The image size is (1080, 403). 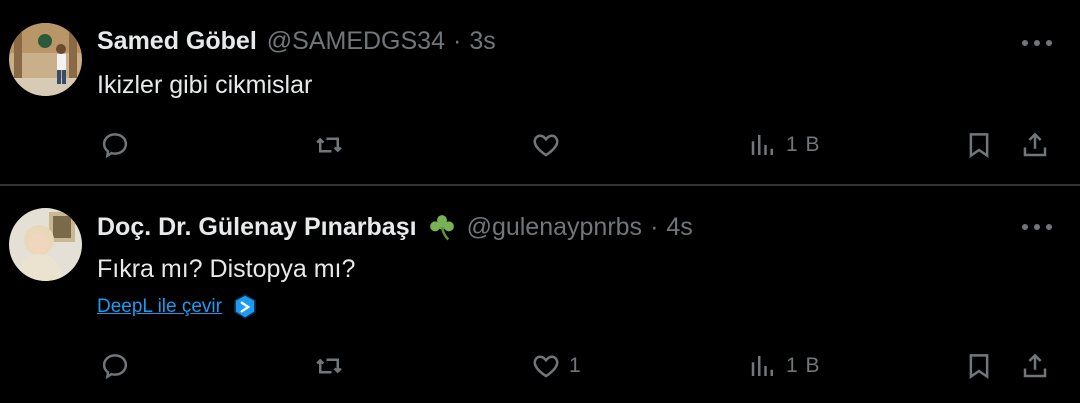 What do you see at coordinates (356, 41) in the screenshot?
I see `author-handle: @SAMEDGS34` at bounding box center [356, 41].